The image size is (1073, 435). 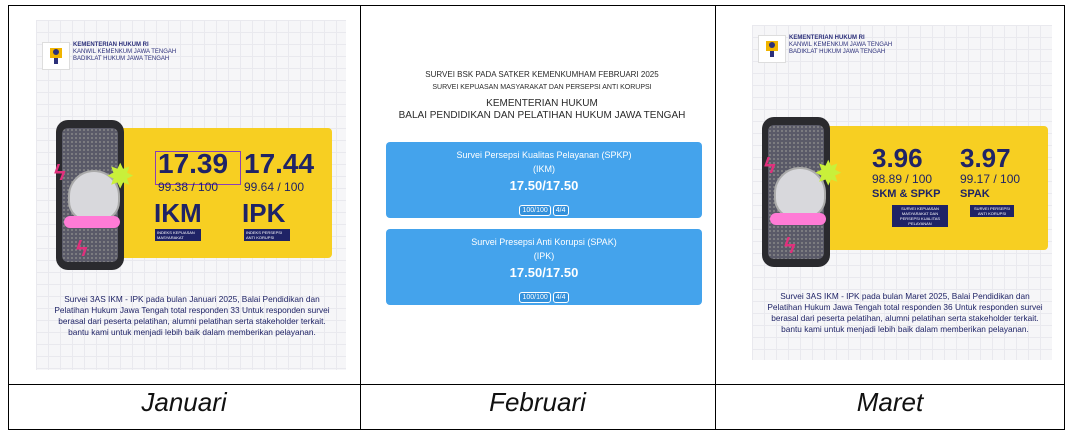 What do you see at coordinates (544, 185) in the screenshot?
I see `spkp-score: 17.50/17.50` at bounding box center [544, 185].